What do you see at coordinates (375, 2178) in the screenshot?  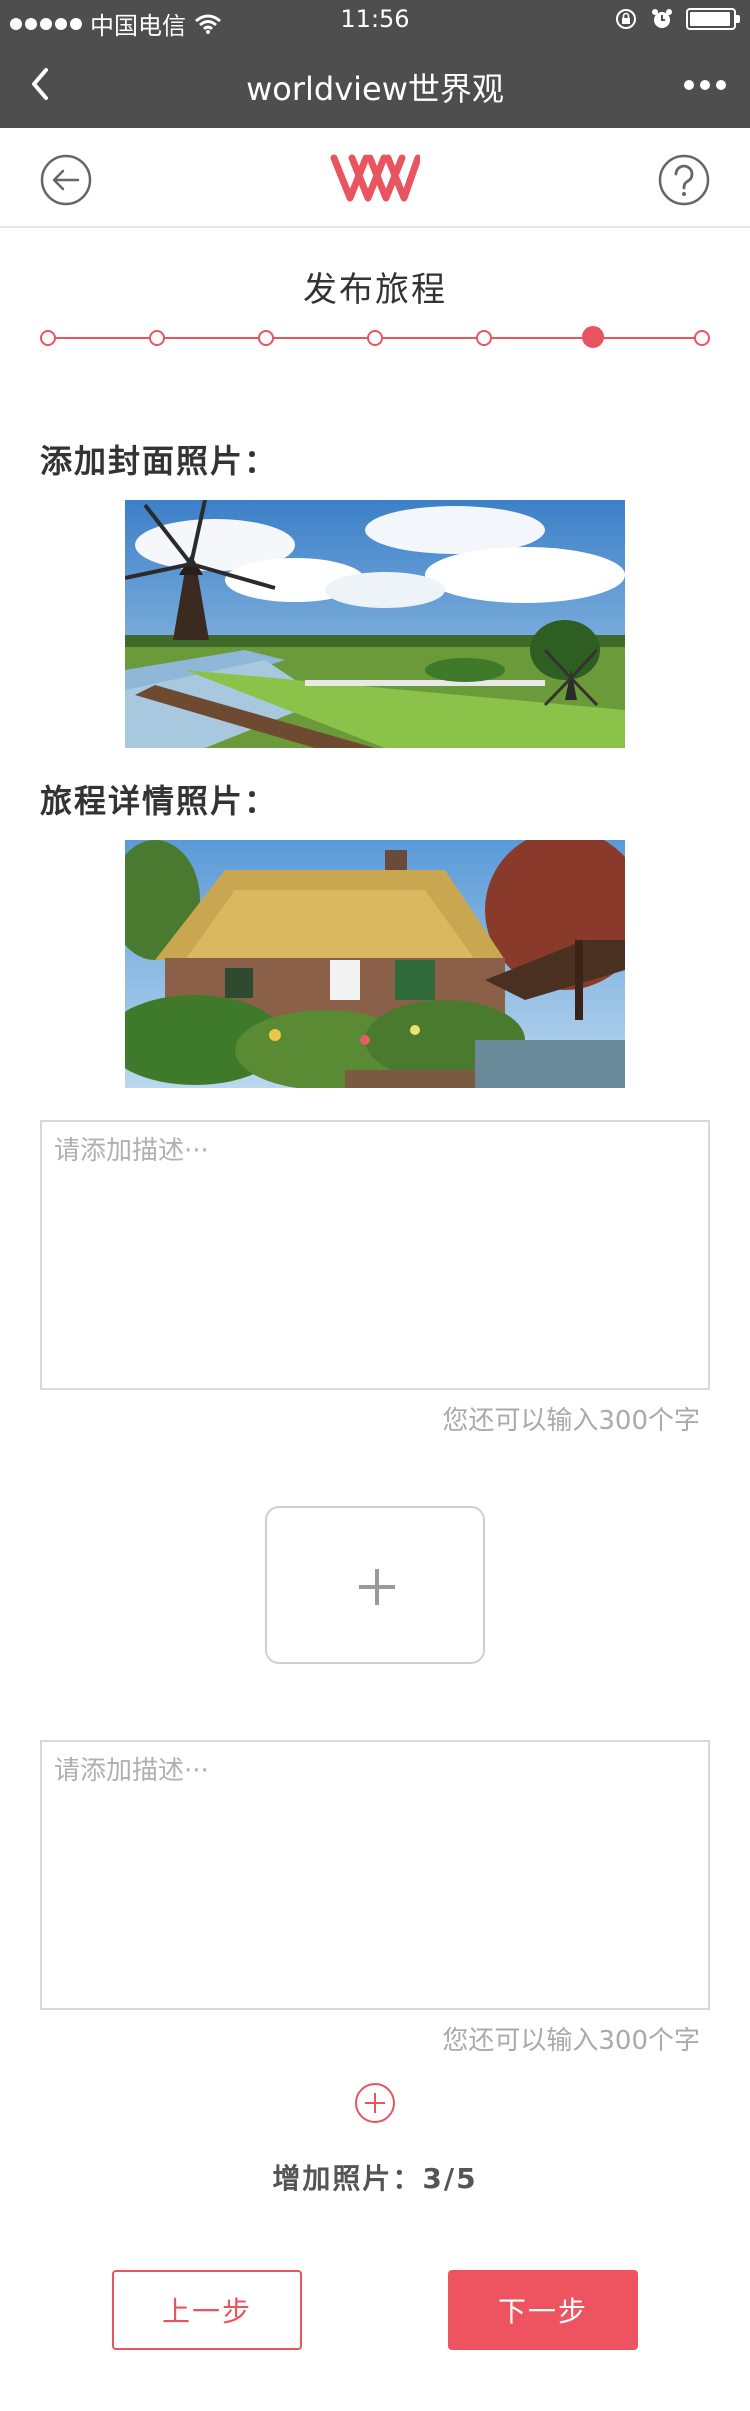 I see `photo-count-label: 增加照片：3/5` at bounding box center [375, 2178].